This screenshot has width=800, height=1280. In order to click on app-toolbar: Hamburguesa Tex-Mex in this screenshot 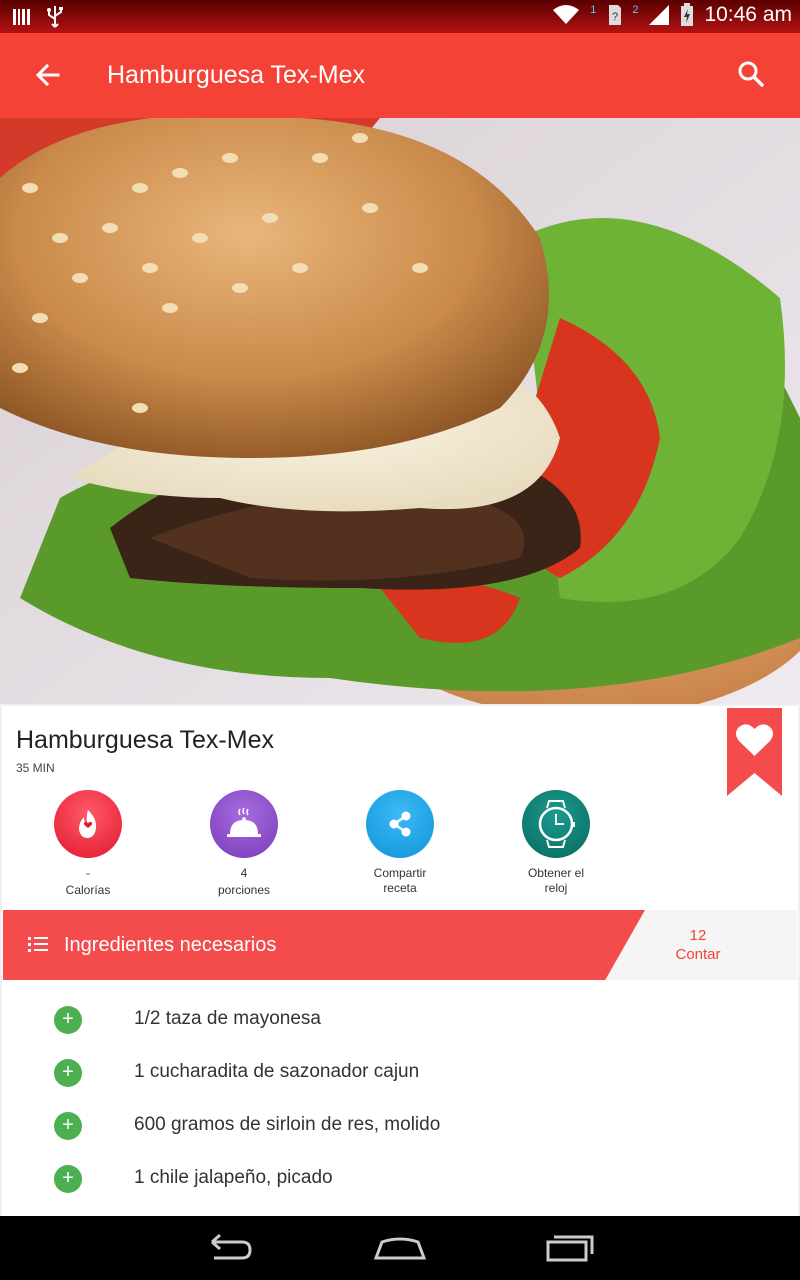, I will do `click(400, 75)`.